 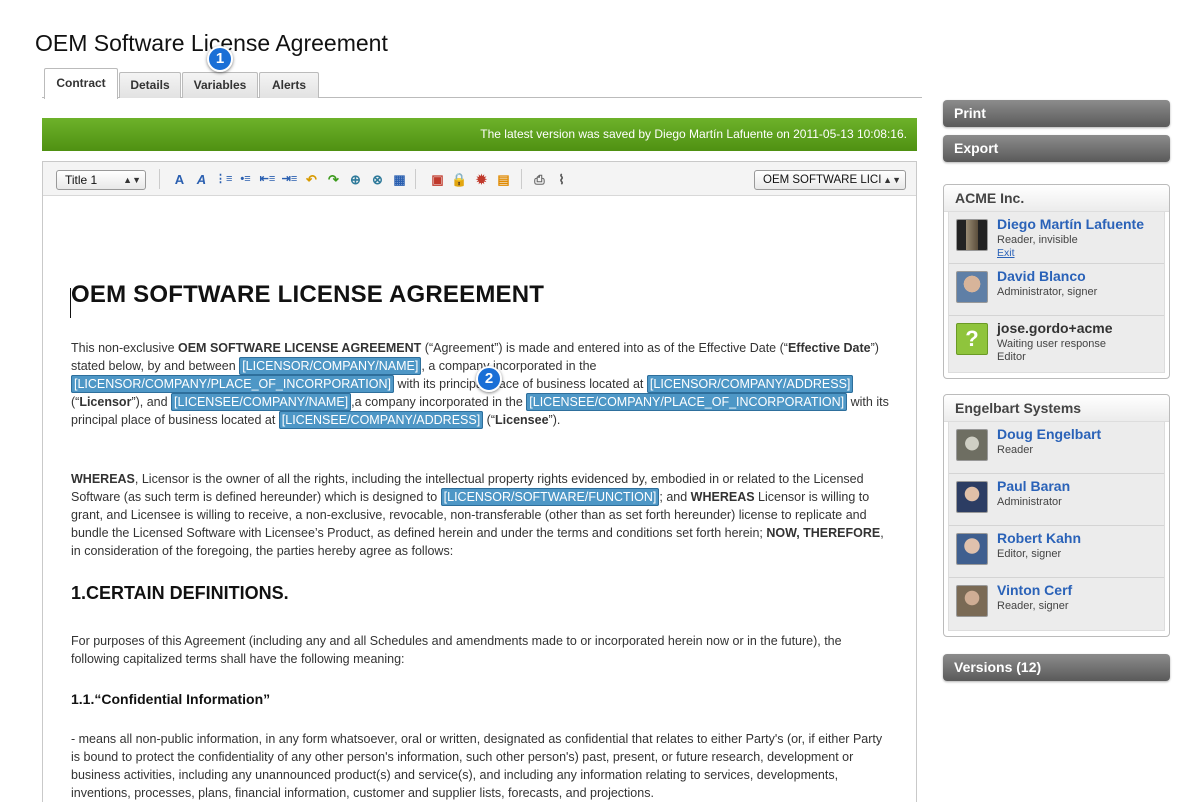 I want to click on seal-icon: ✹, so click(x=481, y=179).